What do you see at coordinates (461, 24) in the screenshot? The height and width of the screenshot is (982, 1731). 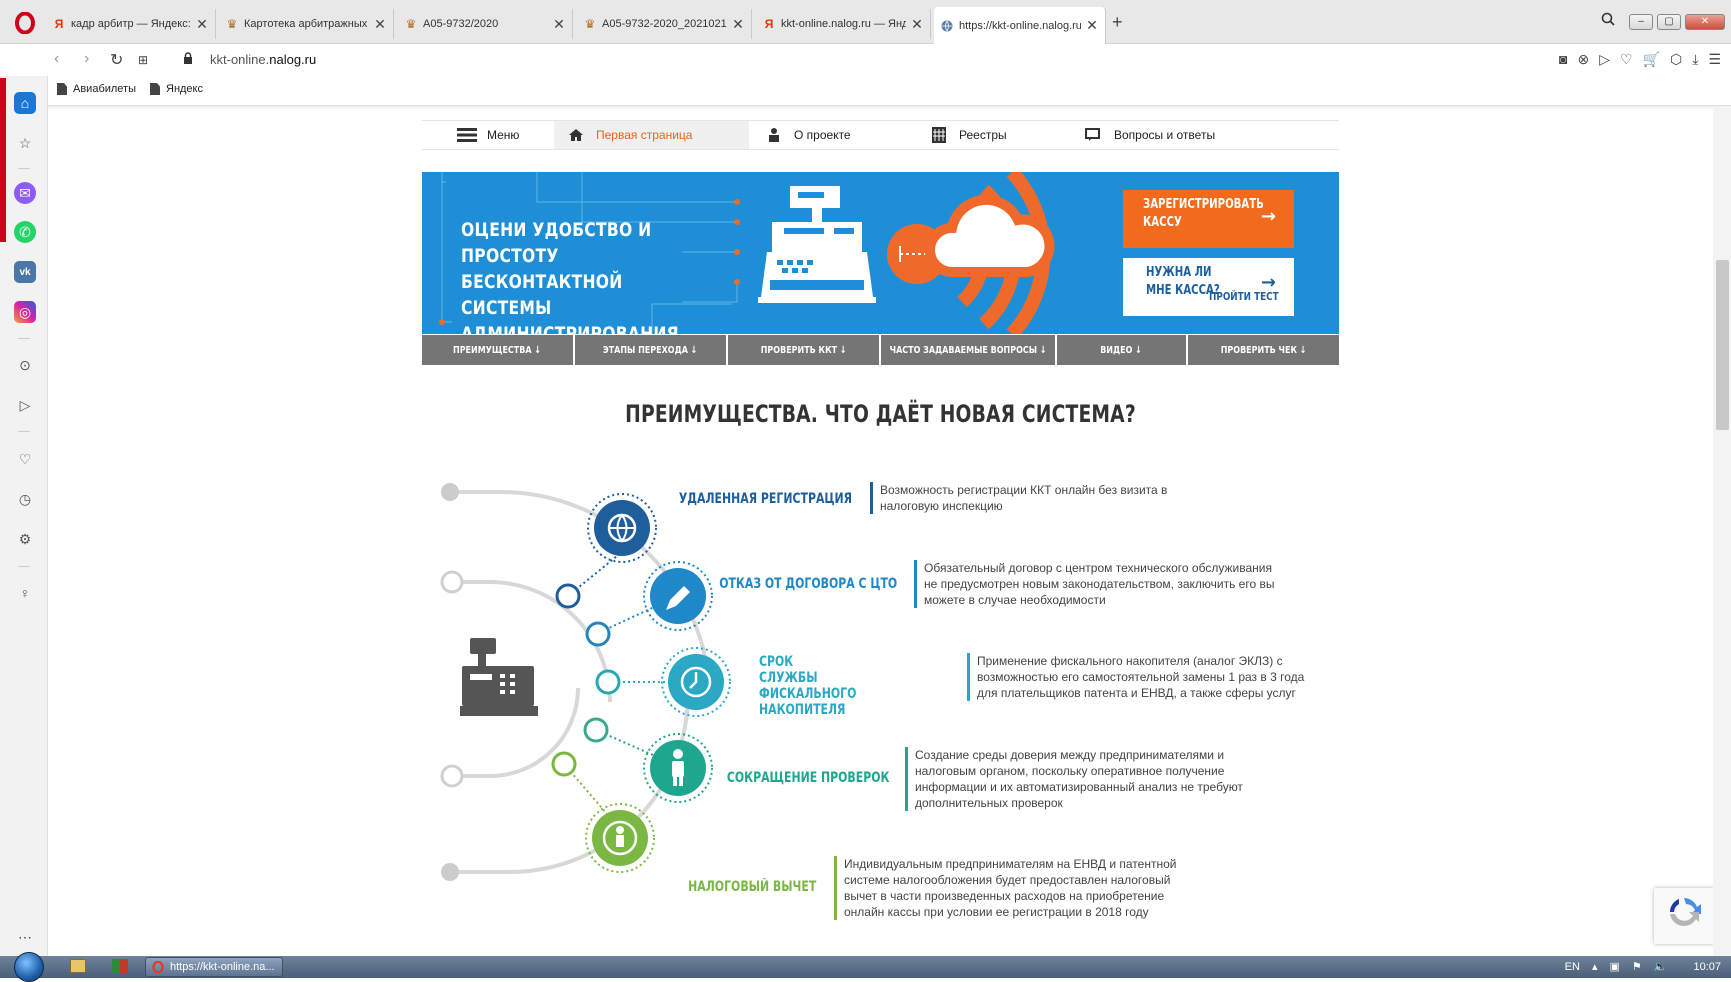 I see `tab-title: А05-9732/2020` at bounding box center [461, 24].